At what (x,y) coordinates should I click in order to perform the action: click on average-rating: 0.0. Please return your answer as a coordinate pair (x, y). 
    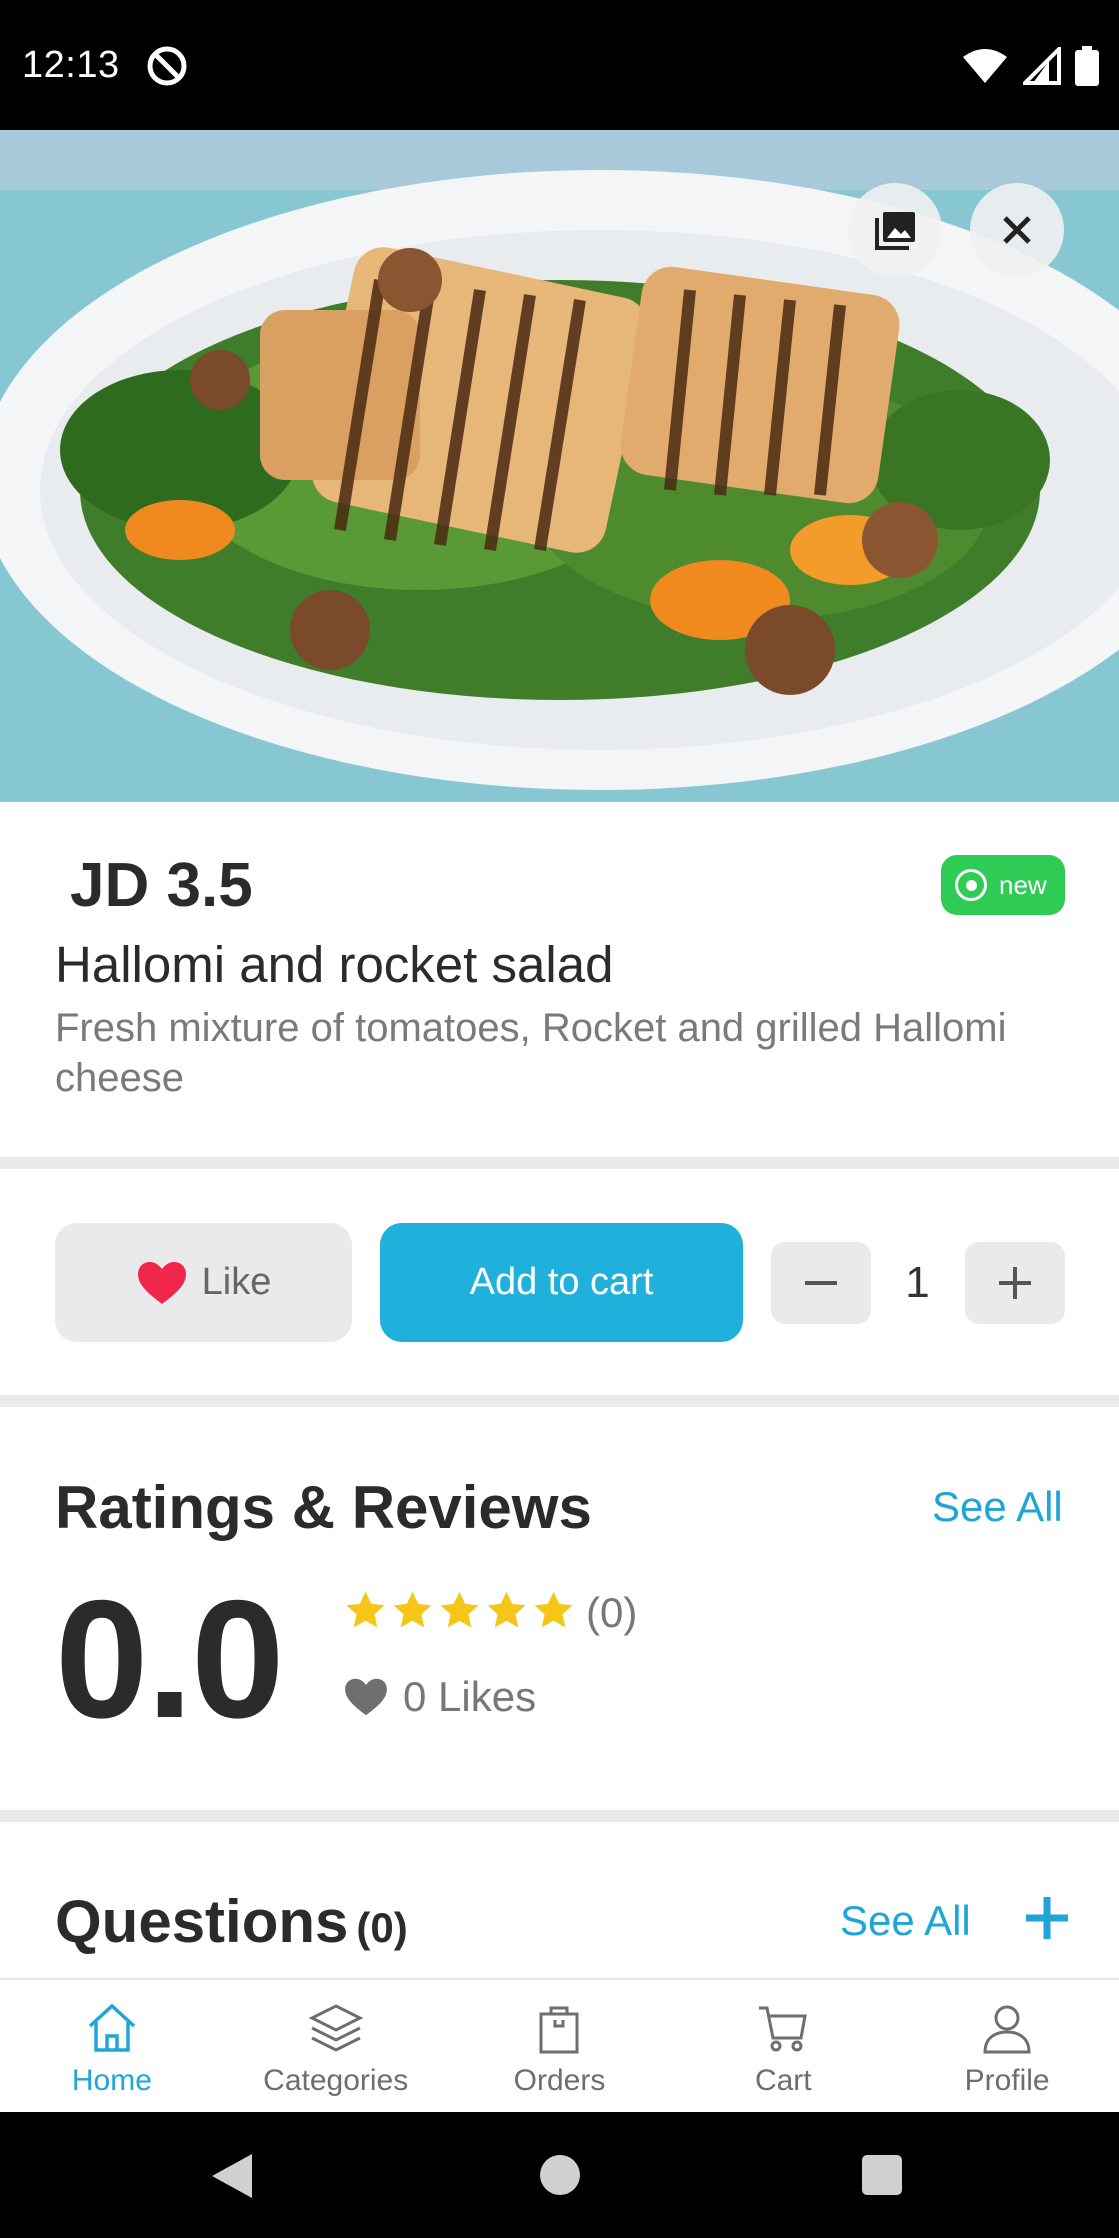
    Looking at the image, I should click on (170, 1659).